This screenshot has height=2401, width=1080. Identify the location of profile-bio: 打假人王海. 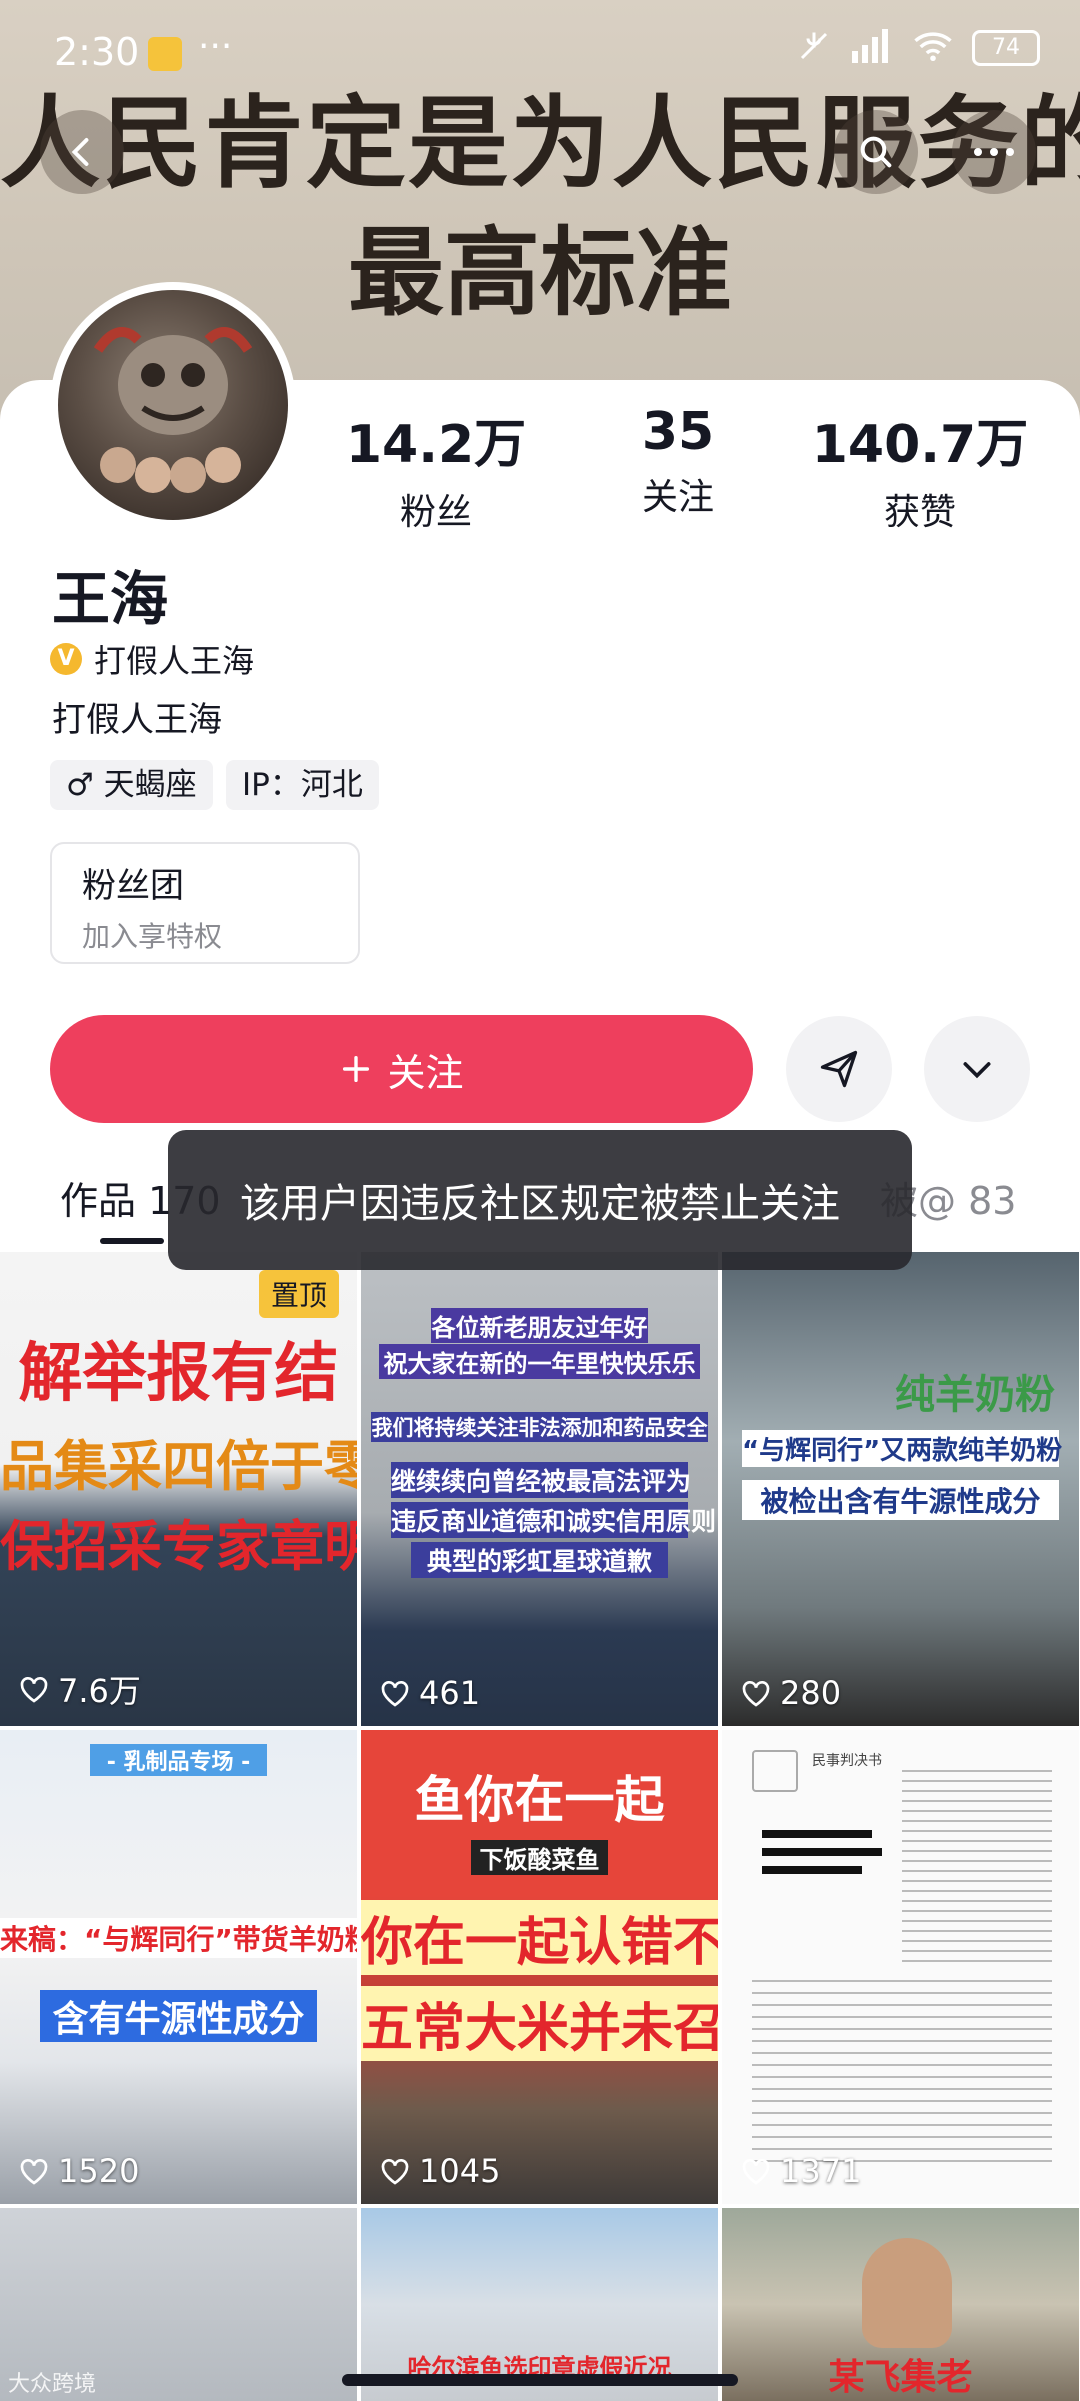
(137, 720).